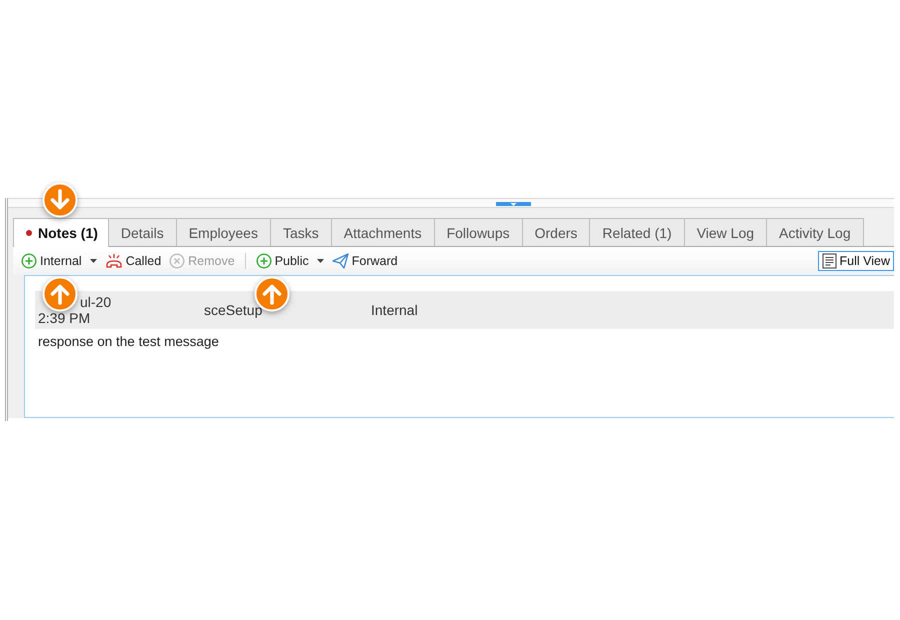  Describe the element at coordinates (177, 261) in the screenshot. I see `close-icon` at that location.